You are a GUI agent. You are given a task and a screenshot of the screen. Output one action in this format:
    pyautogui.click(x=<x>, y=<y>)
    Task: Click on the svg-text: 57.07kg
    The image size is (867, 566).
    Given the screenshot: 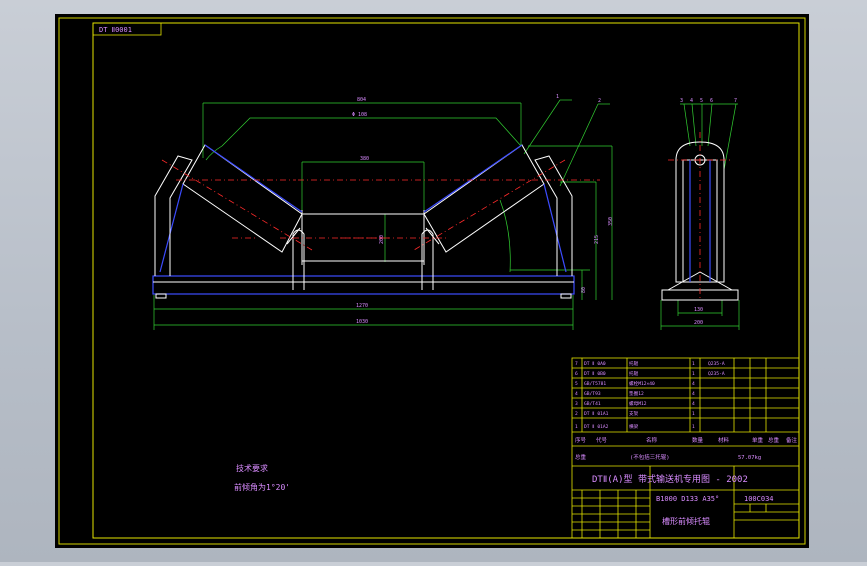 What is the action you would take?
    pyautogui.click(x=749, y=458)
    